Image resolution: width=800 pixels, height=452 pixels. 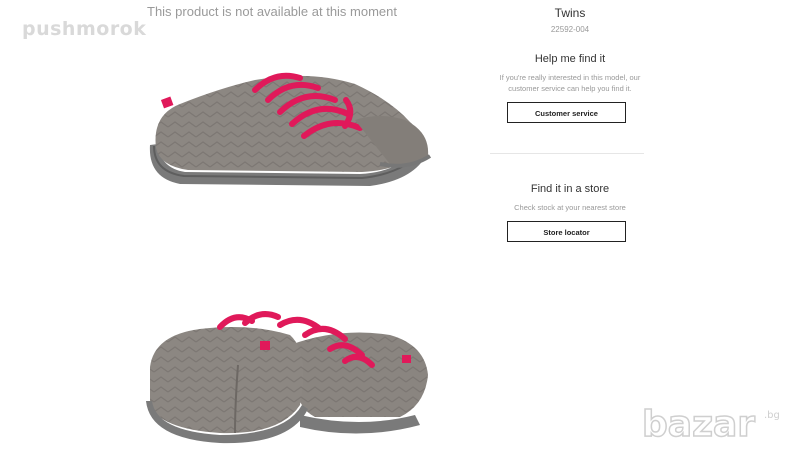 I want to click on divider, so click(x=567, y=153).